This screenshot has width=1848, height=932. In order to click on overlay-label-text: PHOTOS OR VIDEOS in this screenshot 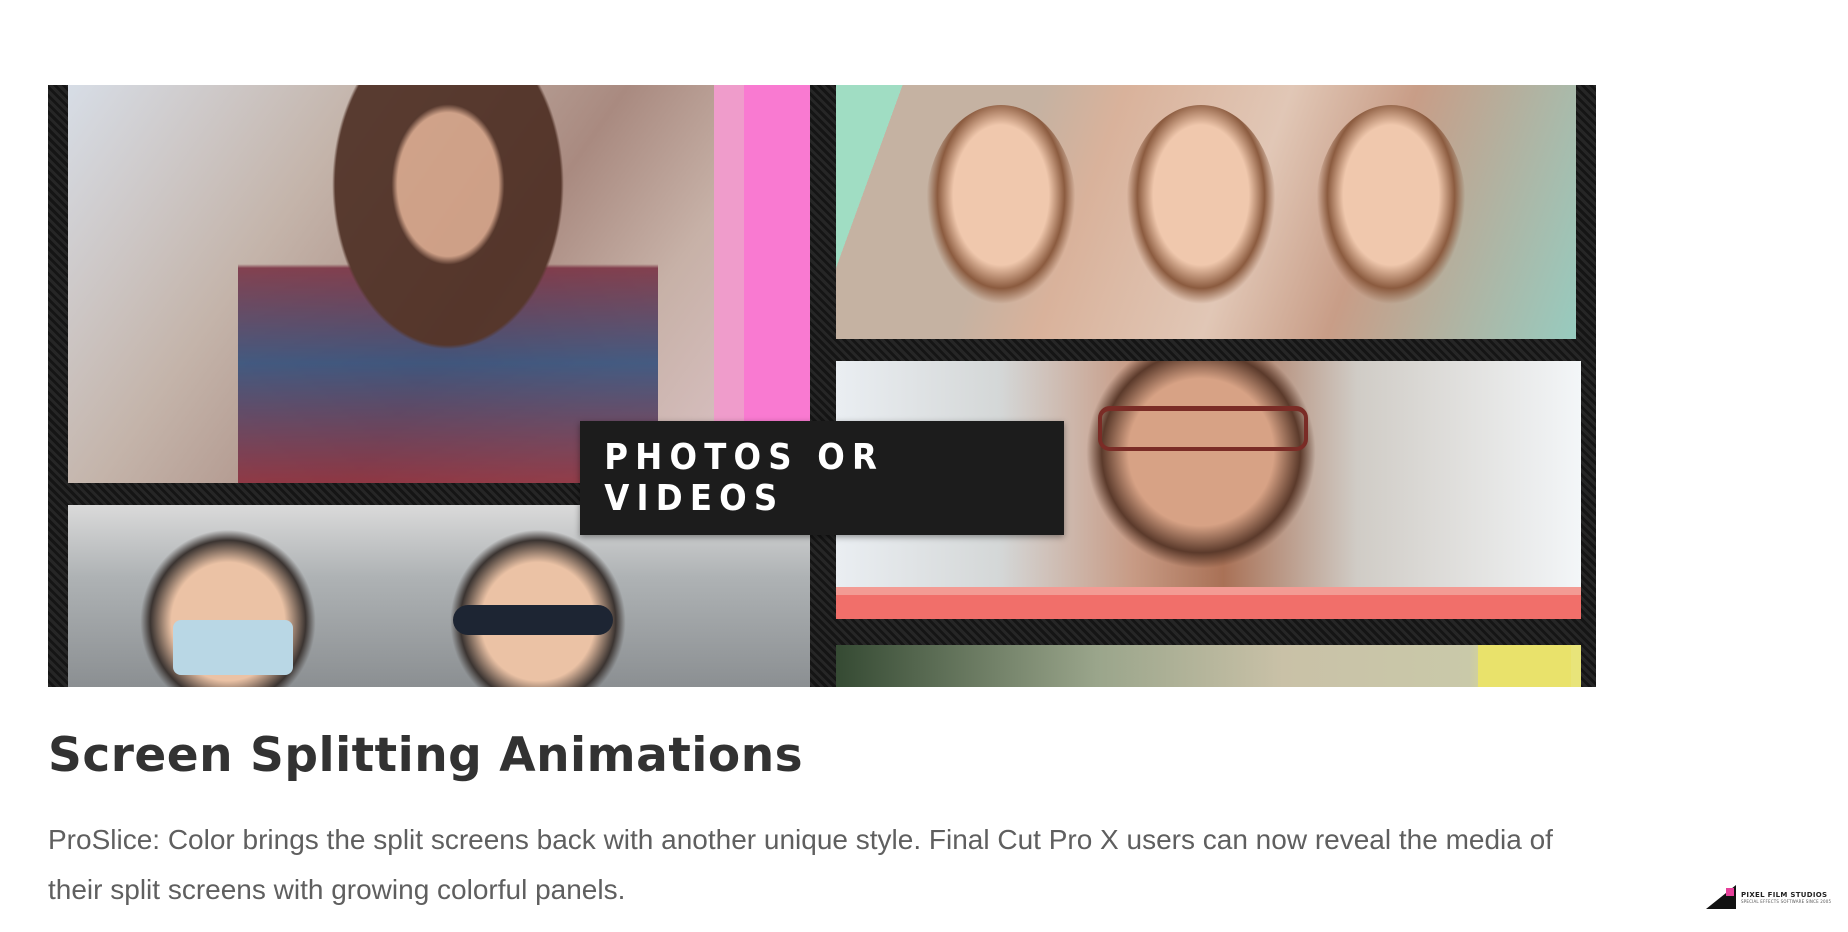, I will do `click(744, 478)`.